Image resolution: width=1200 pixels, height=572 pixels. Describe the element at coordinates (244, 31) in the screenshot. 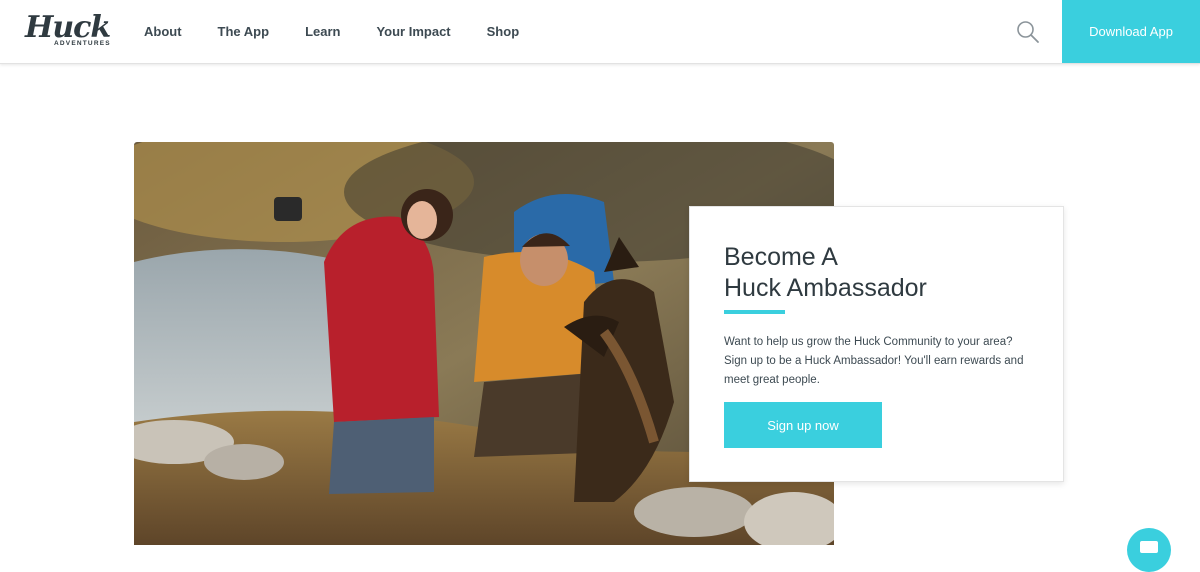

I see `nav-the-app: The App` at that location.